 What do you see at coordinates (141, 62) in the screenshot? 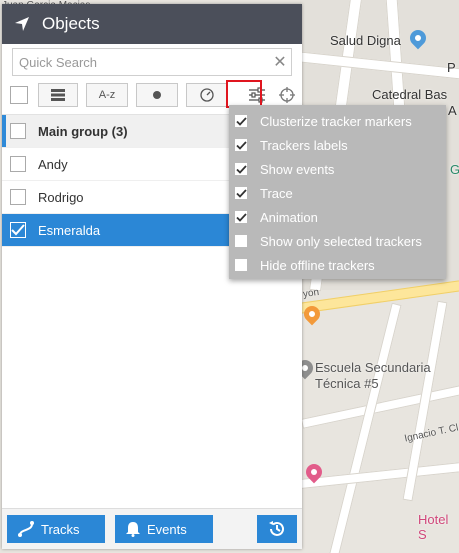
I see `search-input` at bounding box center [141, 62].